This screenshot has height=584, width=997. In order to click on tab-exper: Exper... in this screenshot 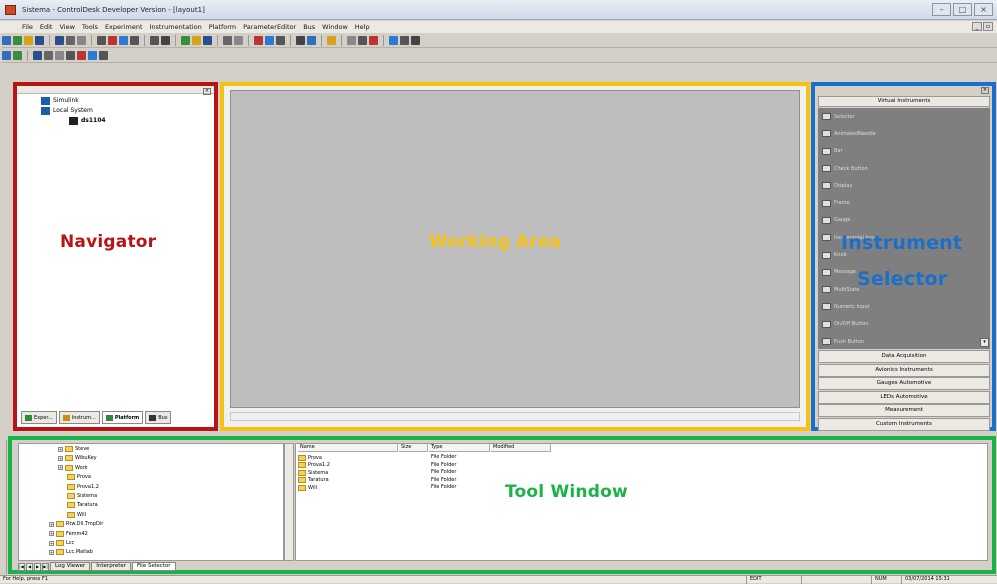, I will do `click(39, 417)`.